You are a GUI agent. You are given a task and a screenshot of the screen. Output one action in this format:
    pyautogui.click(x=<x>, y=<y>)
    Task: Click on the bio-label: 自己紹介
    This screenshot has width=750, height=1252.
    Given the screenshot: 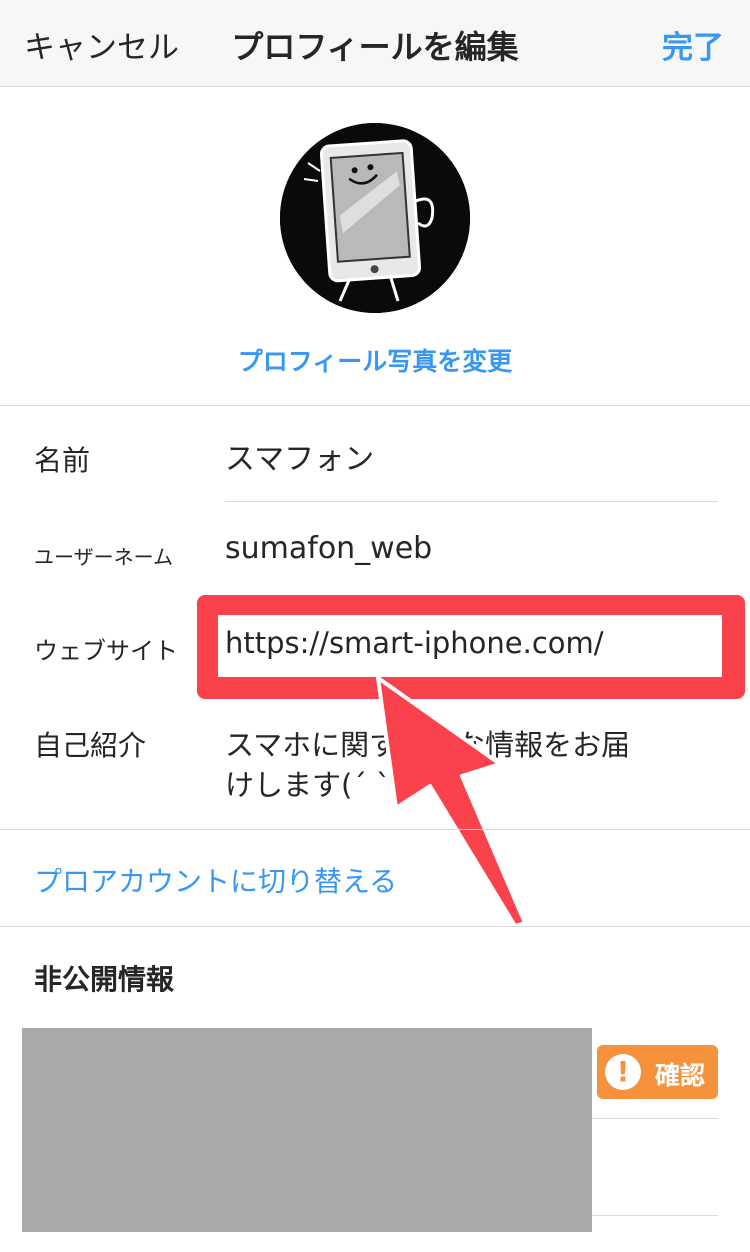 What is the action you would take?
    pyautogui.click(x=90, y=745)
    